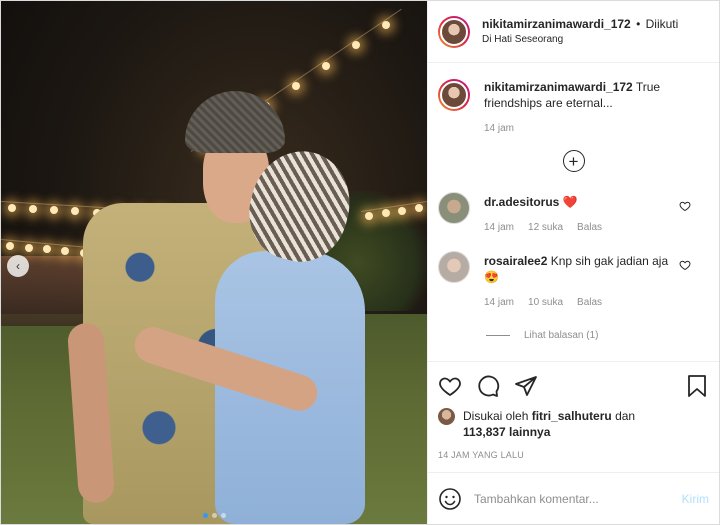 The height and width of the screenshot is (525, 720). What do you see at coordinates (454, 31) in the screenshot?
I see `author-avatar` at bounding box center [454, 31].